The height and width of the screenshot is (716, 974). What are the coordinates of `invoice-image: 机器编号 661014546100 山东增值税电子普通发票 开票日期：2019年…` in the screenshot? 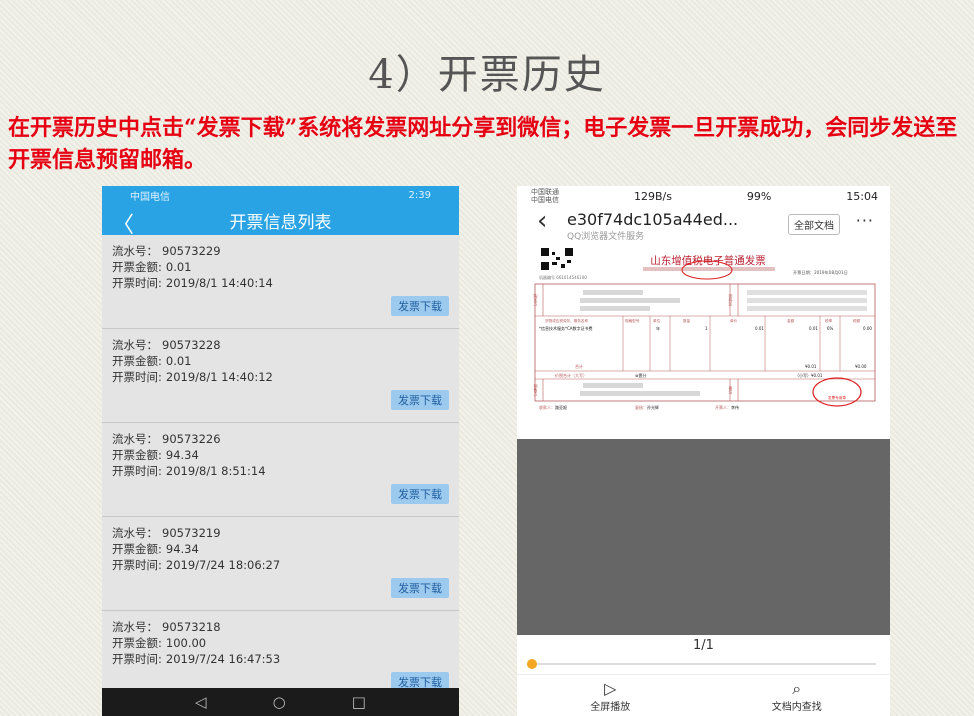 It's located at (704, 341).